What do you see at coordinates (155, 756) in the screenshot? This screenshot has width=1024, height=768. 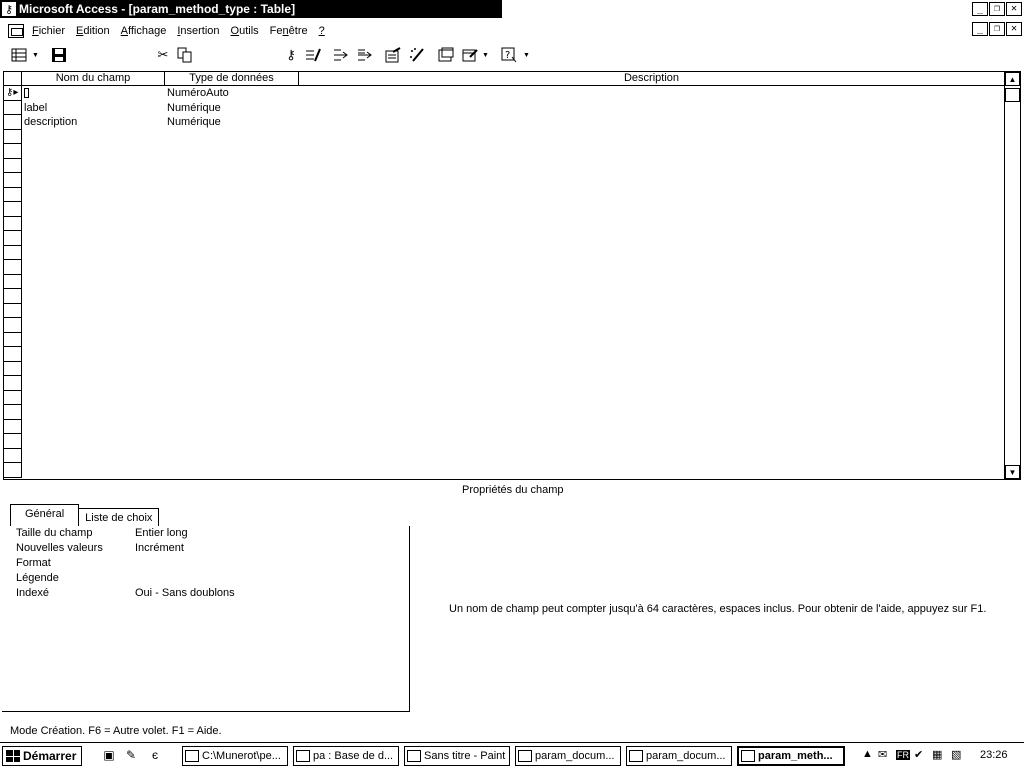 I see `internet-explorer-icon: є` at bounding box center [155, 756].